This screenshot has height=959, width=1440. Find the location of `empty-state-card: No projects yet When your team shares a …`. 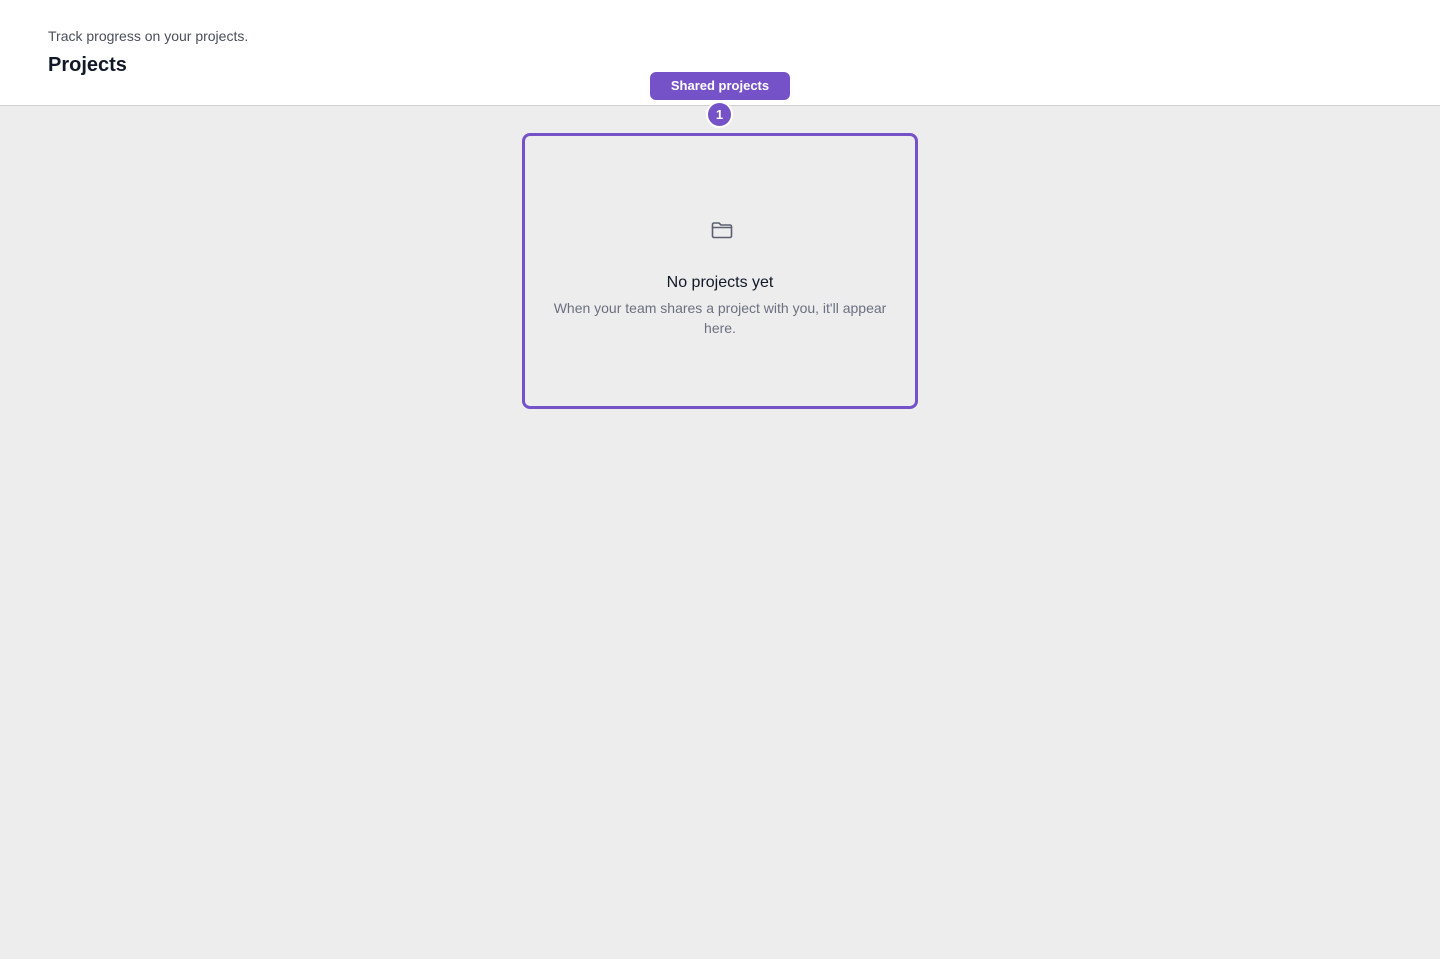

empty-state-card: No projects yet When your team shares a … is located at coordinates (720, 271).